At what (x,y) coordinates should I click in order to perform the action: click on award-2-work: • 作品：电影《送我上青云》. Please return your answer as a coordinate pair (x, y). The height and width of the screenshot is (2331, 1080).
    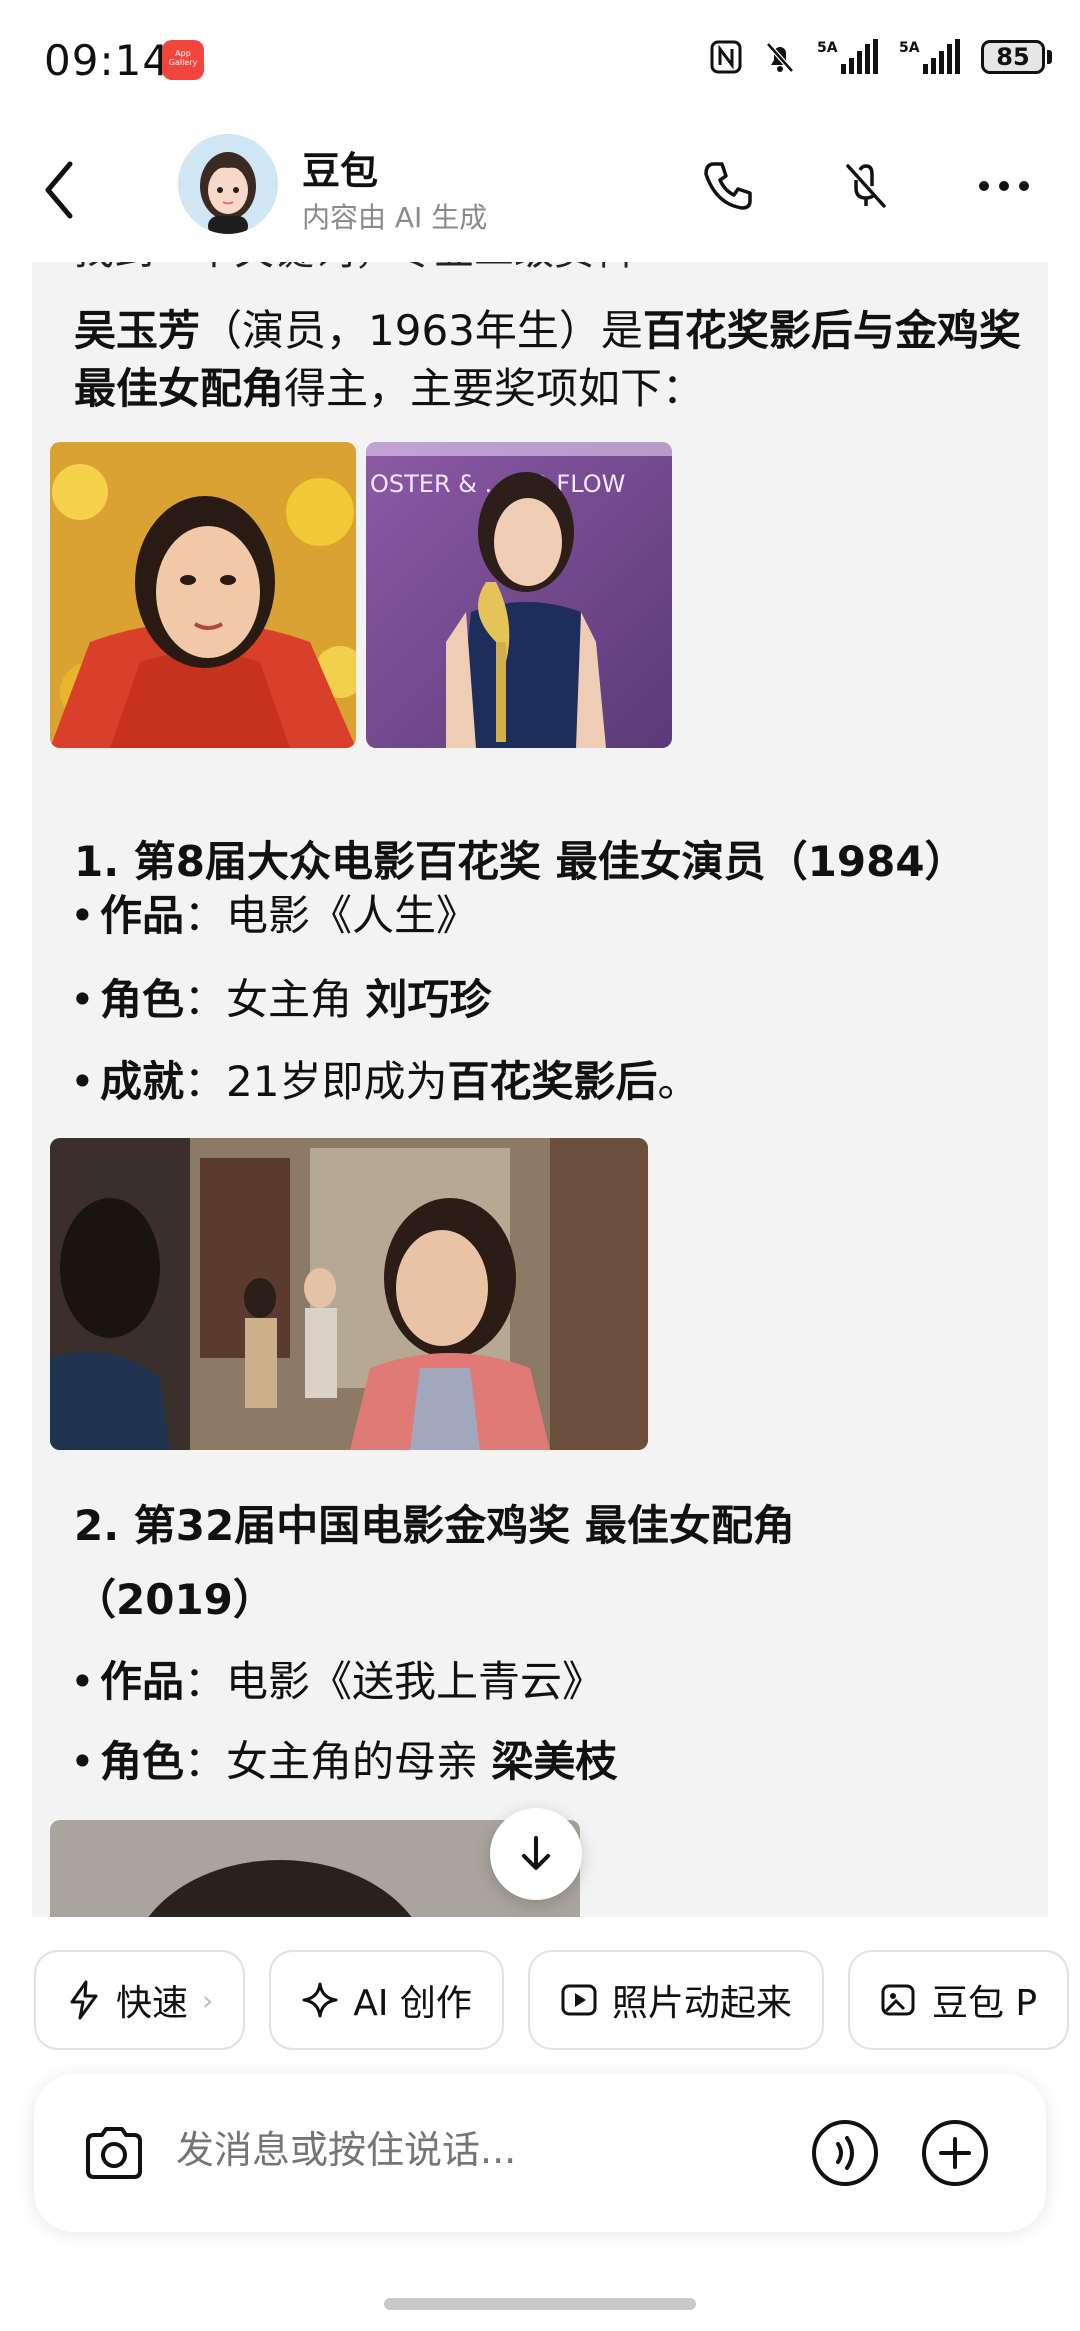
    Looking at the image, I should click on (337, 1681).